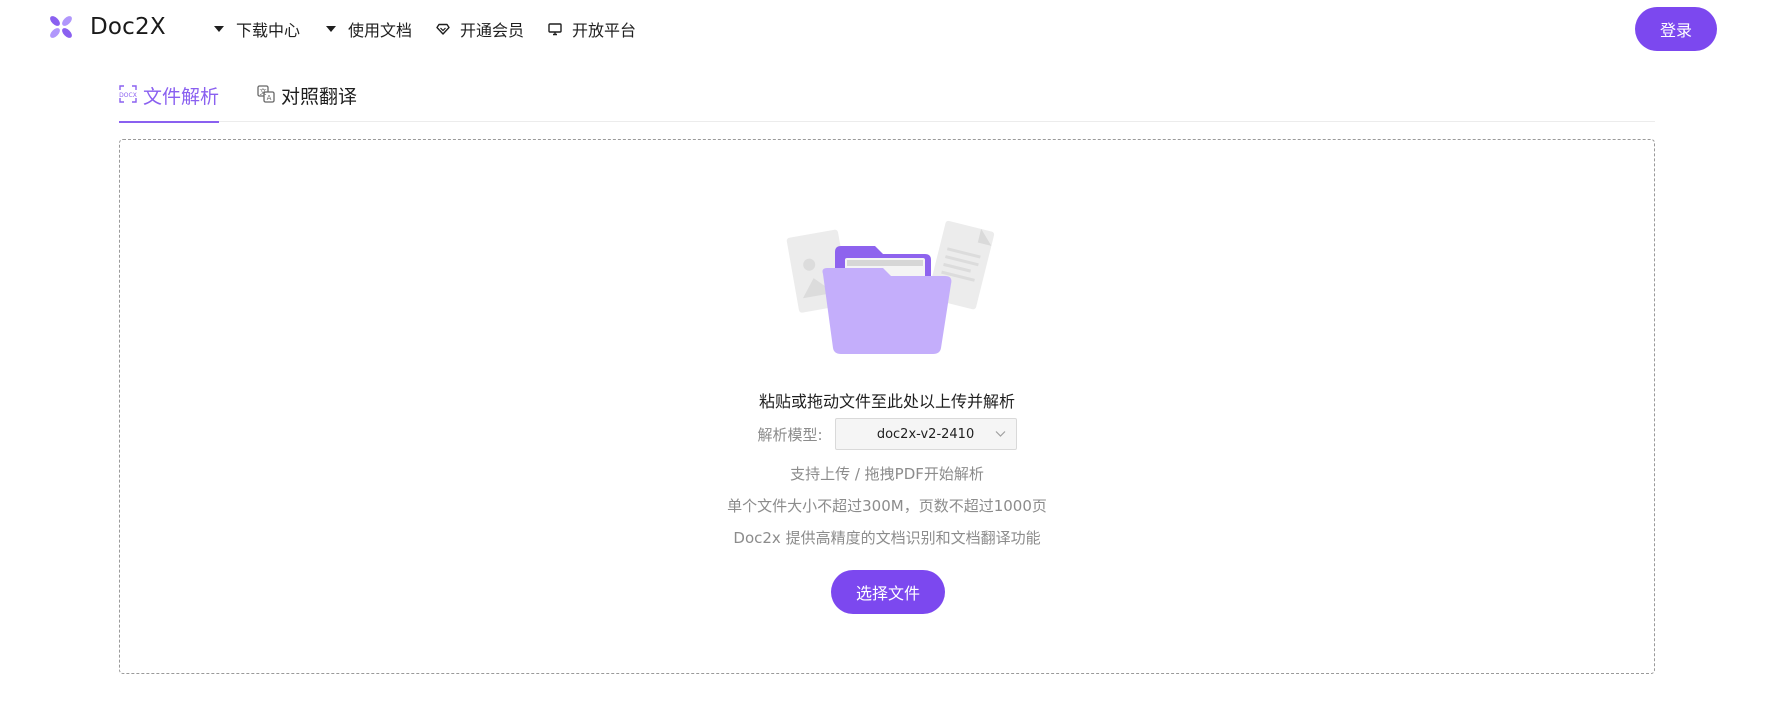 Image resolution: width=1792 pixels, height=720 pixels. What do you see at coordinates (896, 26) in the screenshot?
I see `top-header: Doc2X 下载中心 使用文档 开通会员 开放平台 登录` at bounding box center [896, 26].